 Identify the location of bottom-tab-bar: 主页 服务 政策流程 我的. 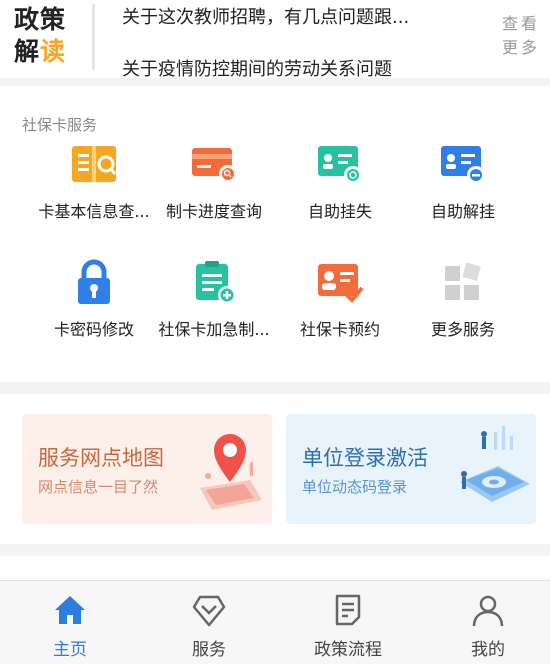
(275, 622).